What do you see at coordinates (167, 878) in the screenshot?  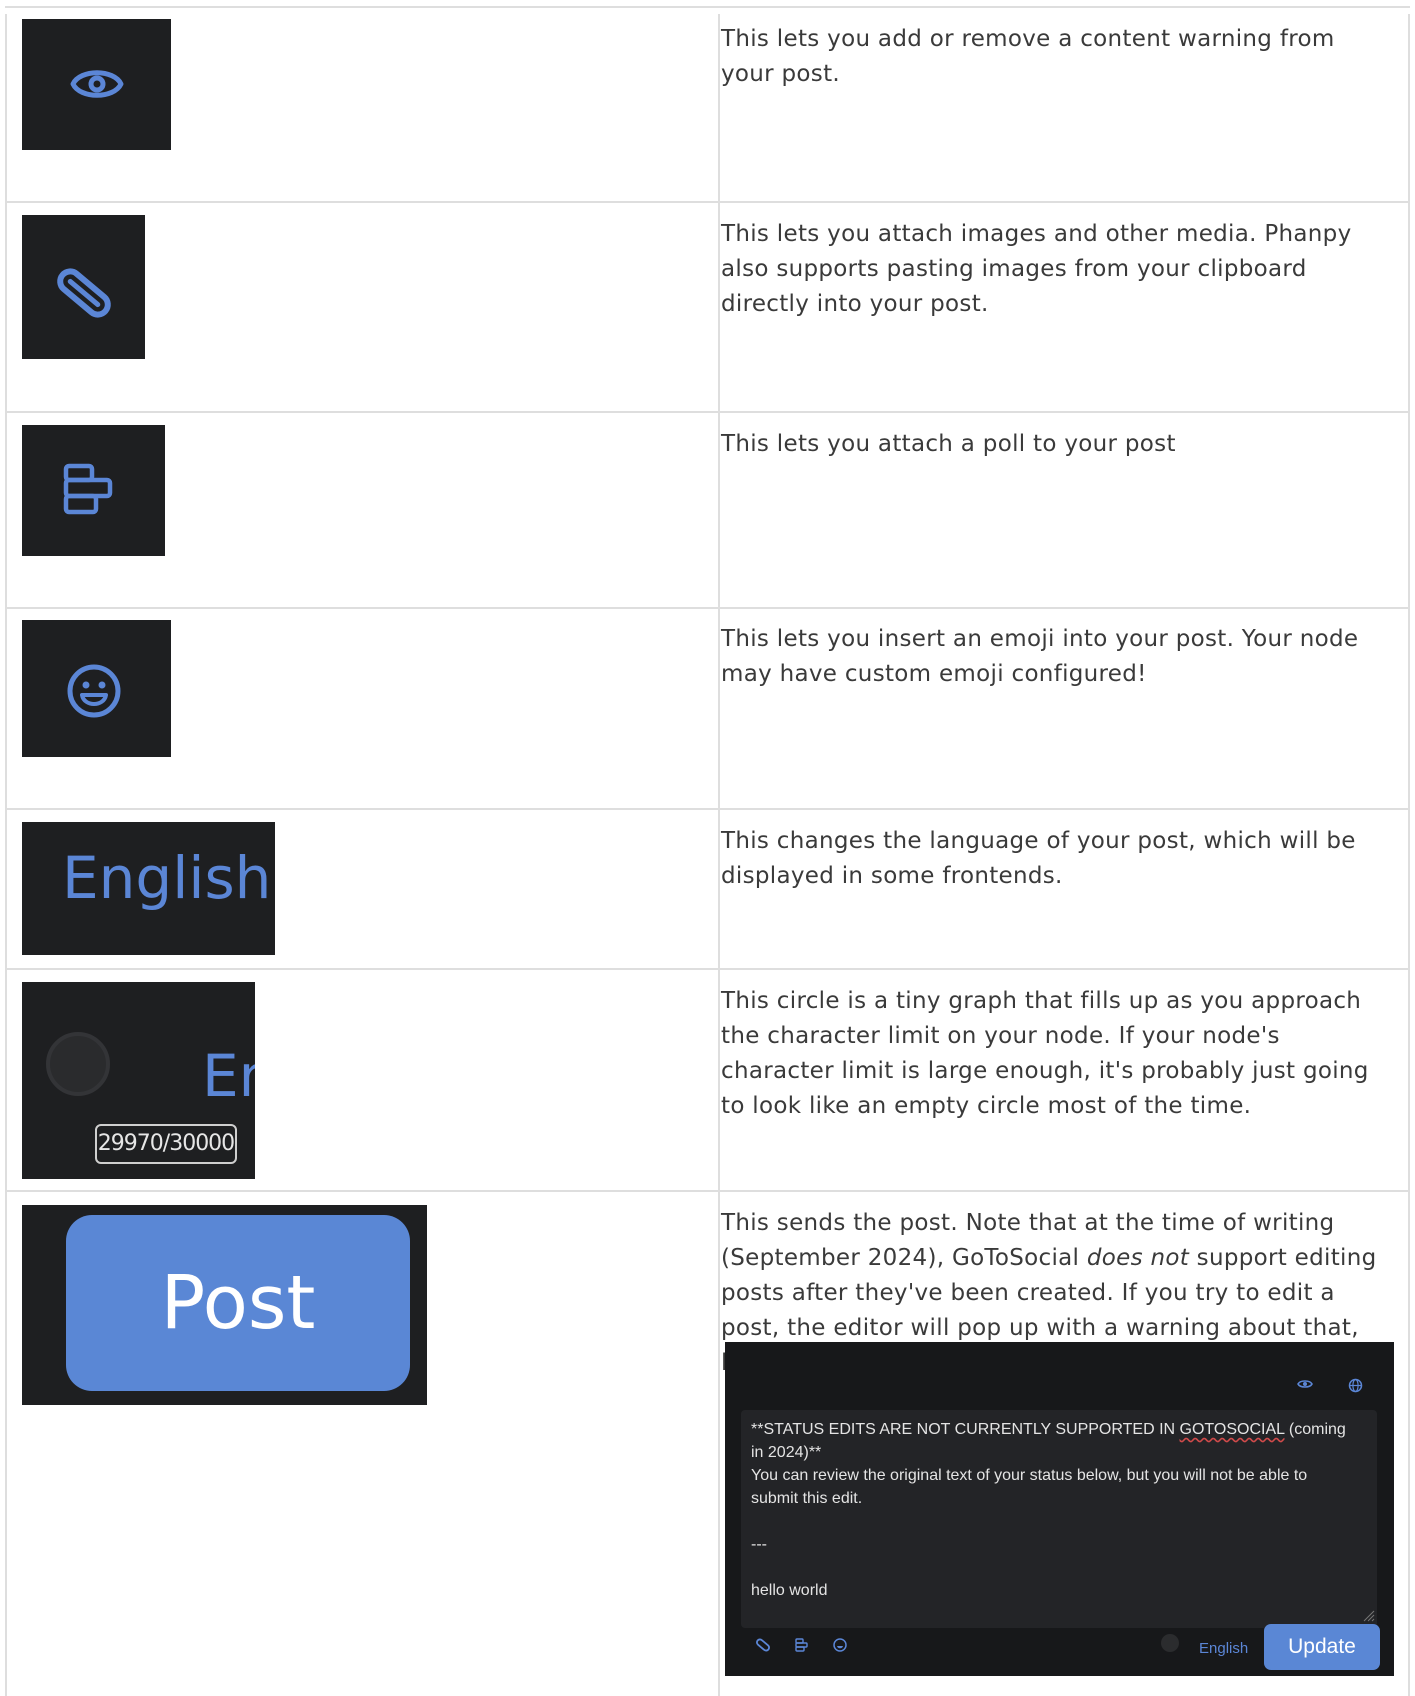 I see `language-label: English` at bounding box center [167, 878].